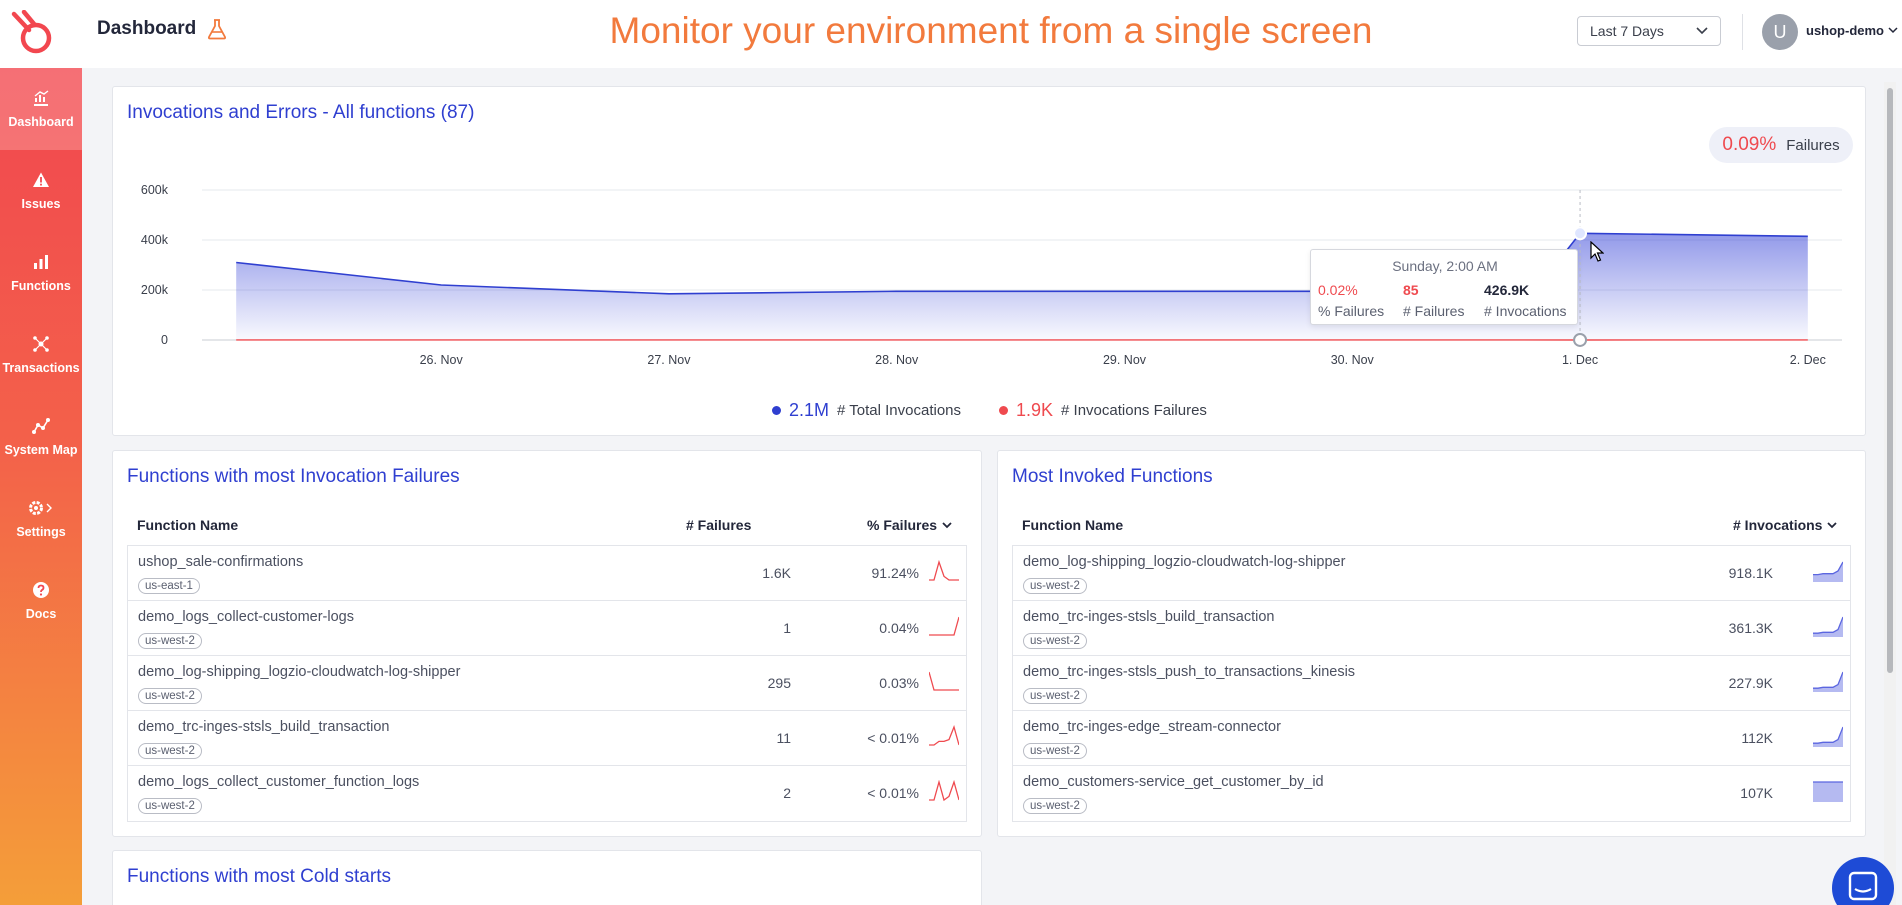 The width and height of the screenshot is (1902, 905). I want to click on invocations-count: 227.9K, so click(1750, 683).